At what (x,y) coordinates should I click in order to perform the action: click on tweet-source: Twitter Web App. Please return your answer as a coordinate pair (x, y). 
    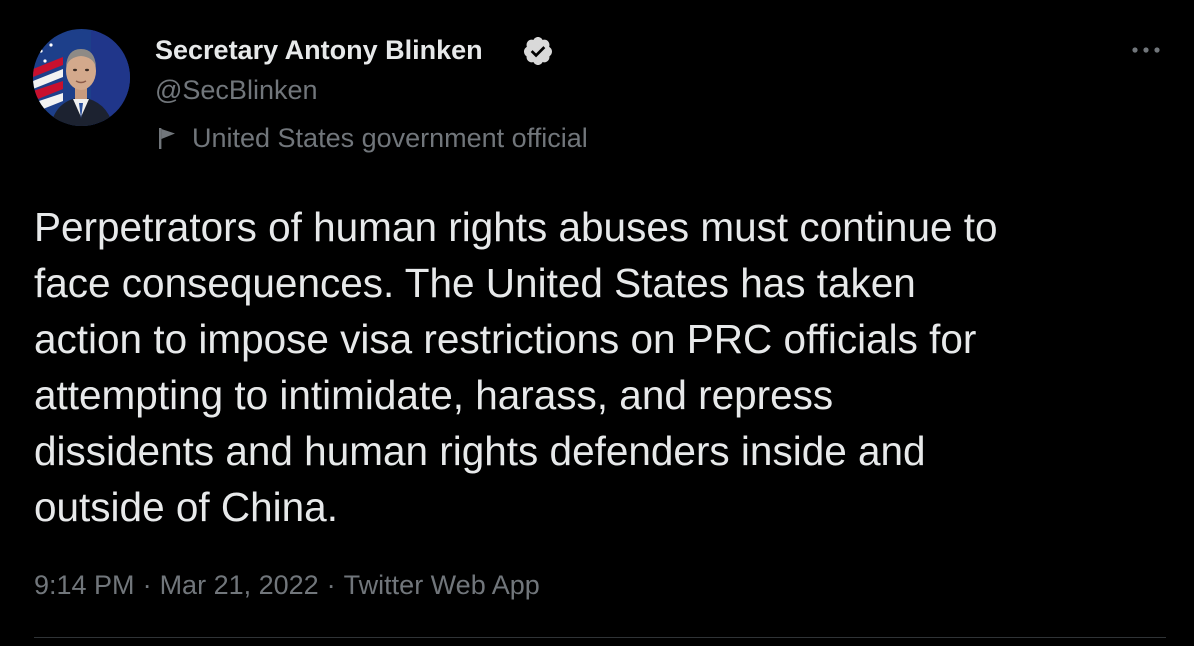
    Looking at the image, I should click on (442, 585).